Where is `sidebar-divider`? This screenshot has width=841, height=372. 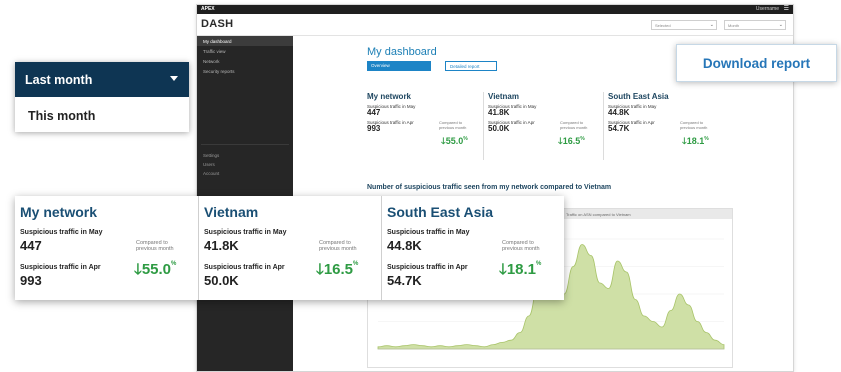
sidebar-divider is located at coordinates (245, 144).